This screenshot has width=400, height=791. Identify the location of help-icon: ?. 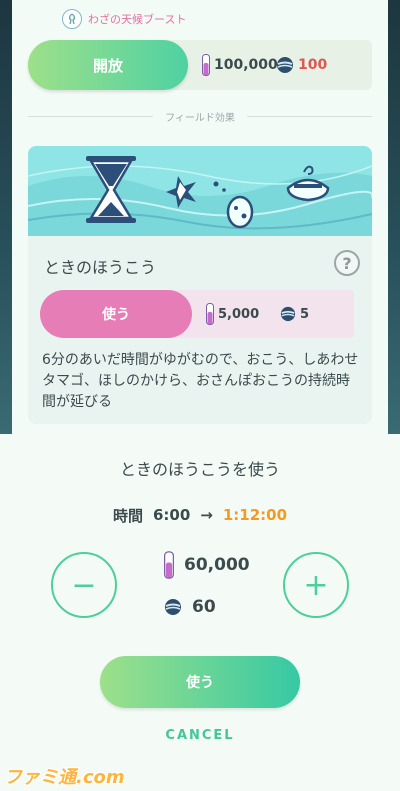
(347, 263).